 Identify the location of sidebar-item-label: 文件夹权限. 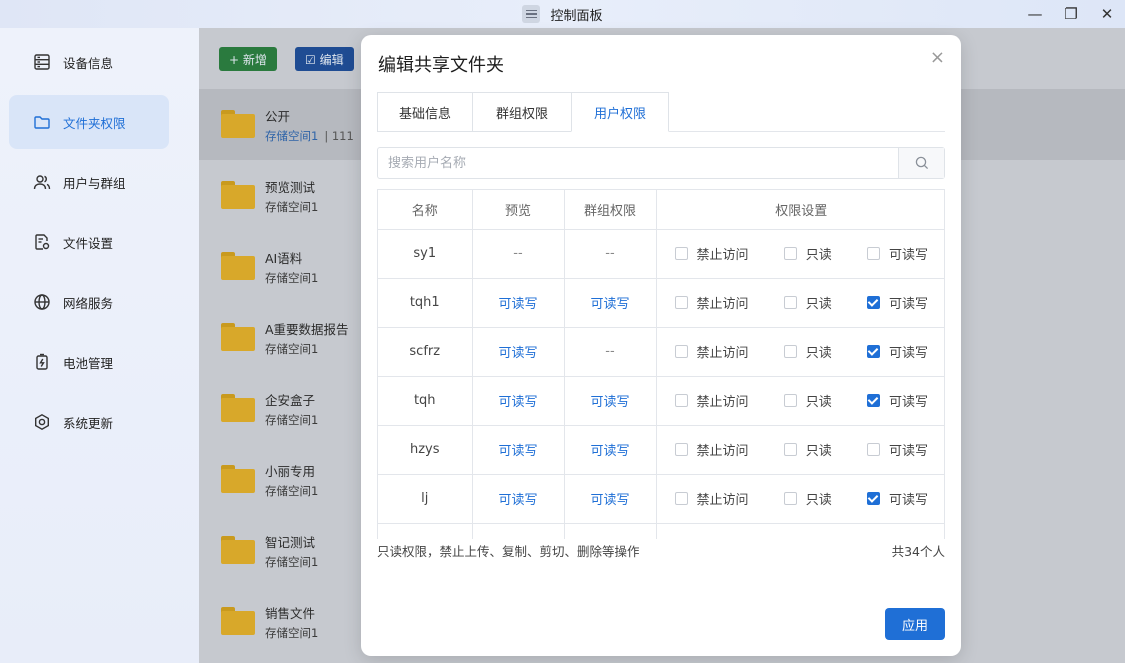
(94, 123).